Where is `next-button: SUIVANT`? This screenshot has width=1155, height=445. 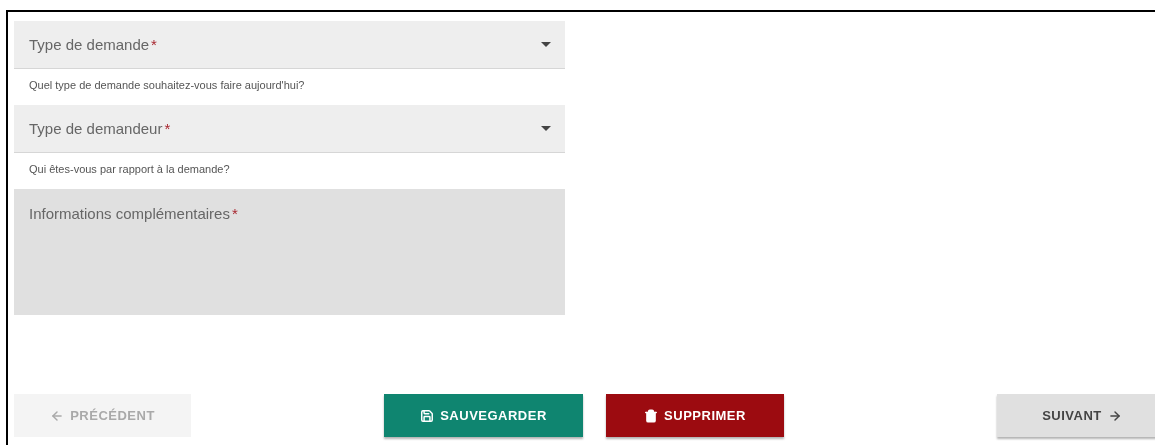
next-button: SUIVANT is located at coordinates (1076, 415).